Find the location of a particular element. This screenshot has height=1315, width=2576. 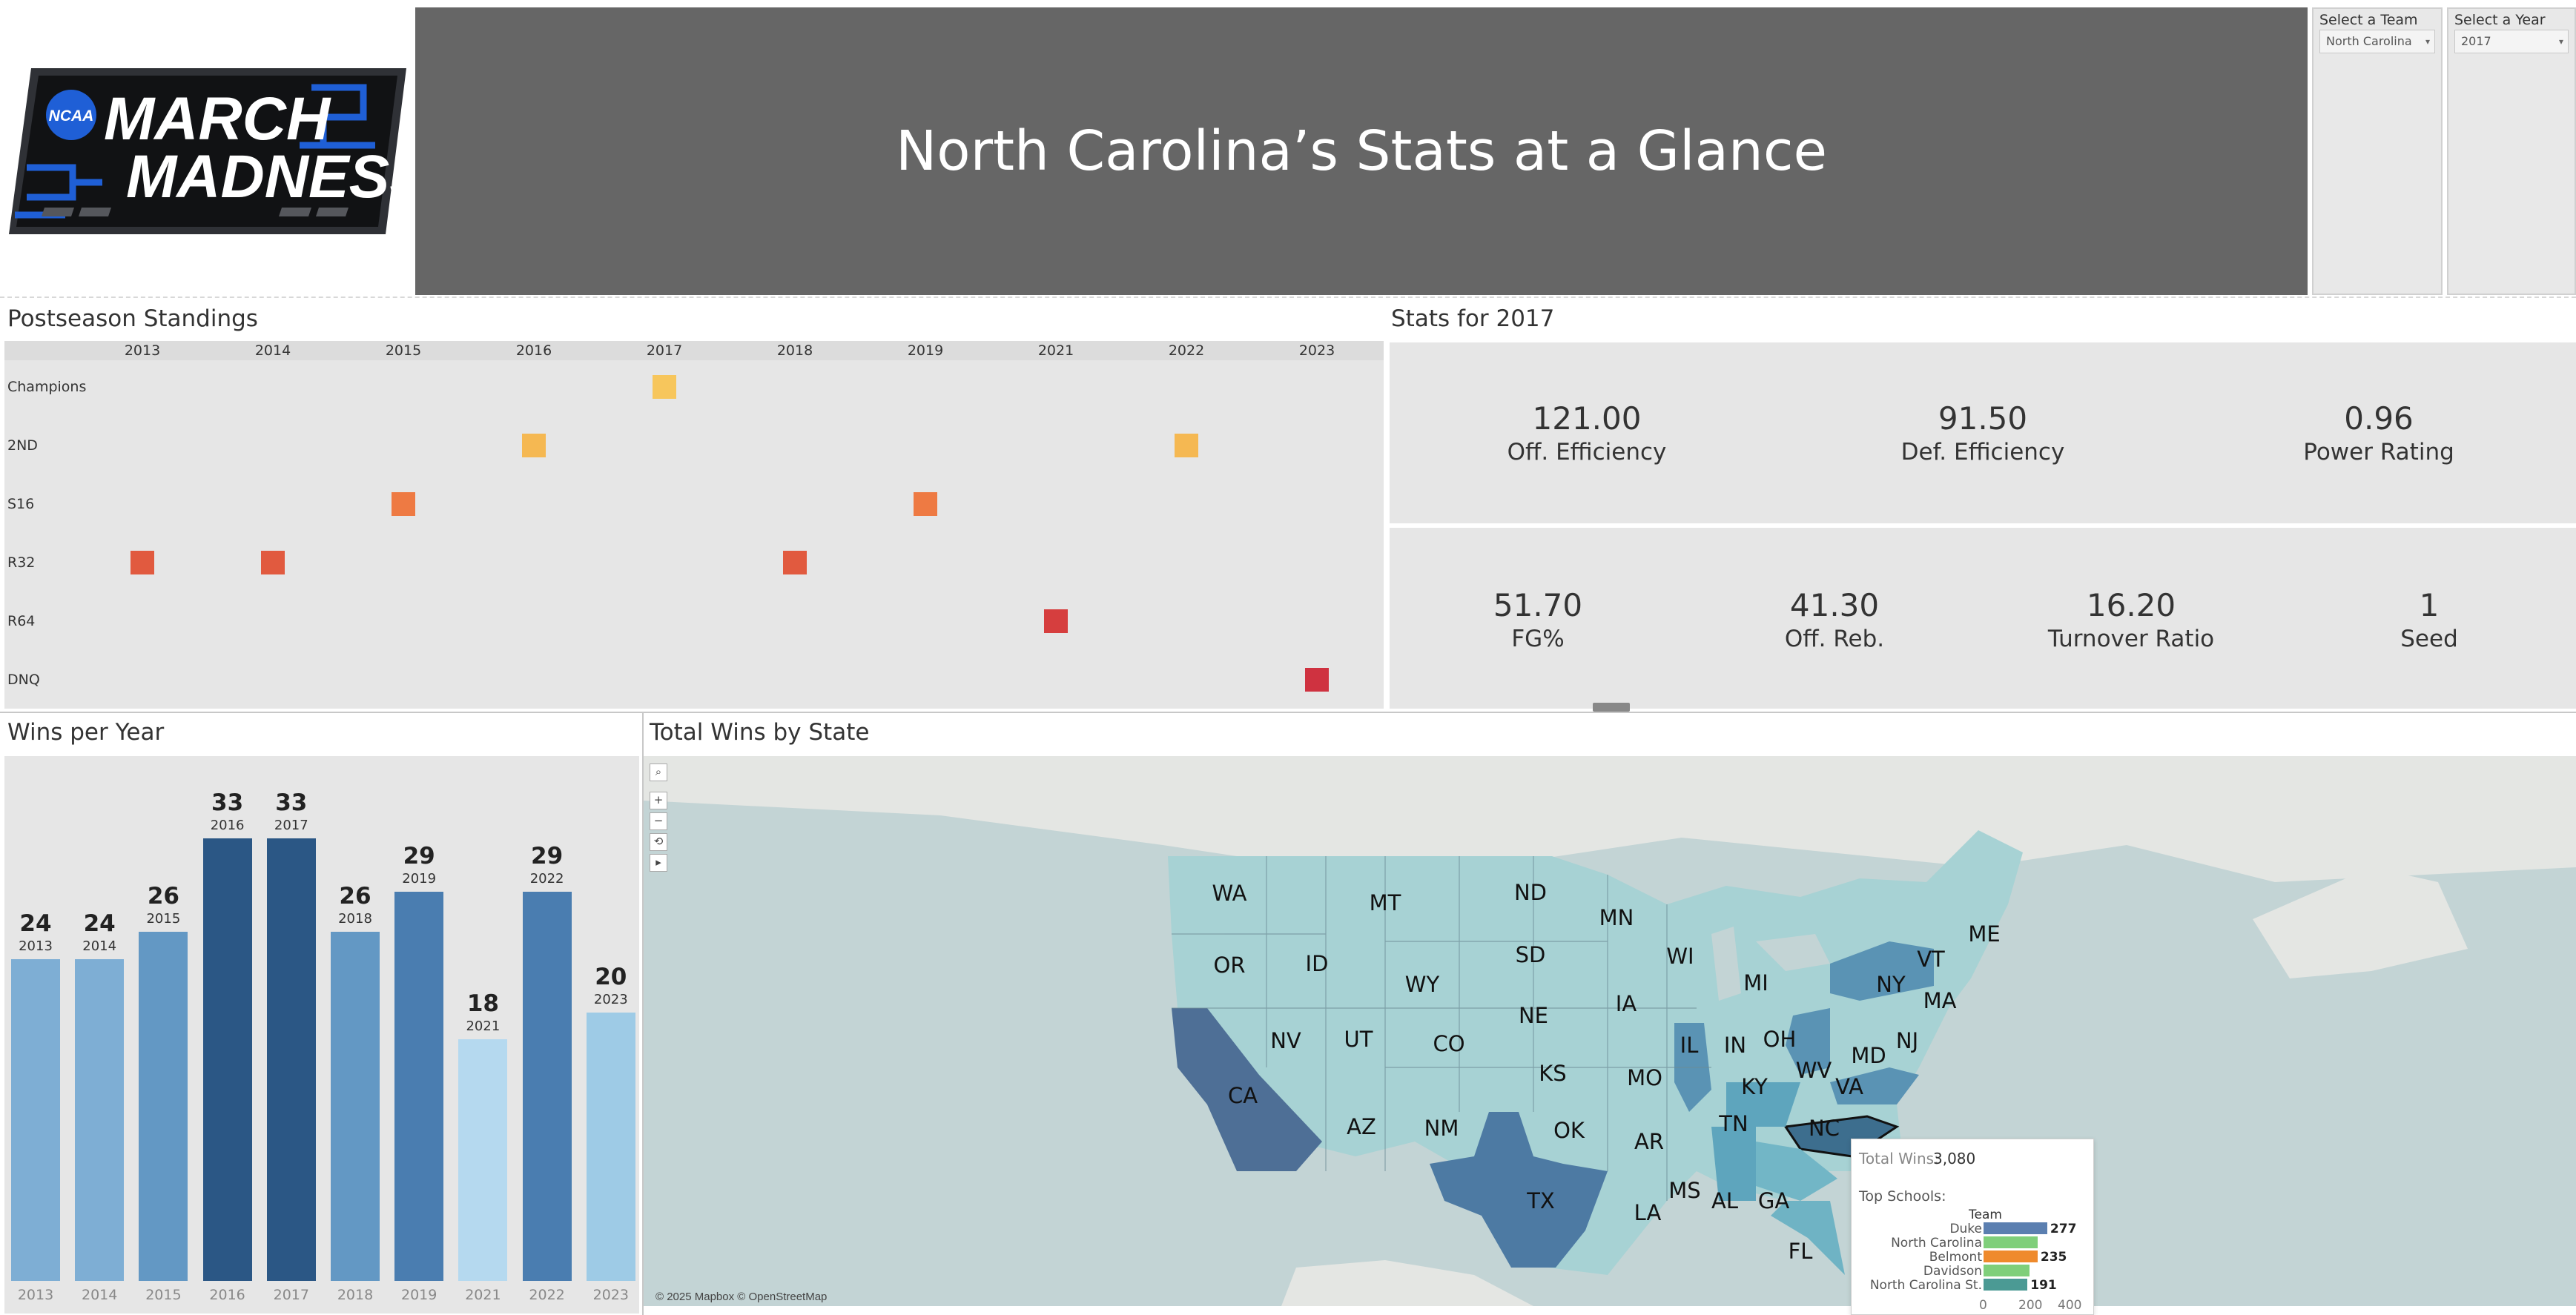

wins-axis-label: 2013 is located at coordinates (35, 1295).